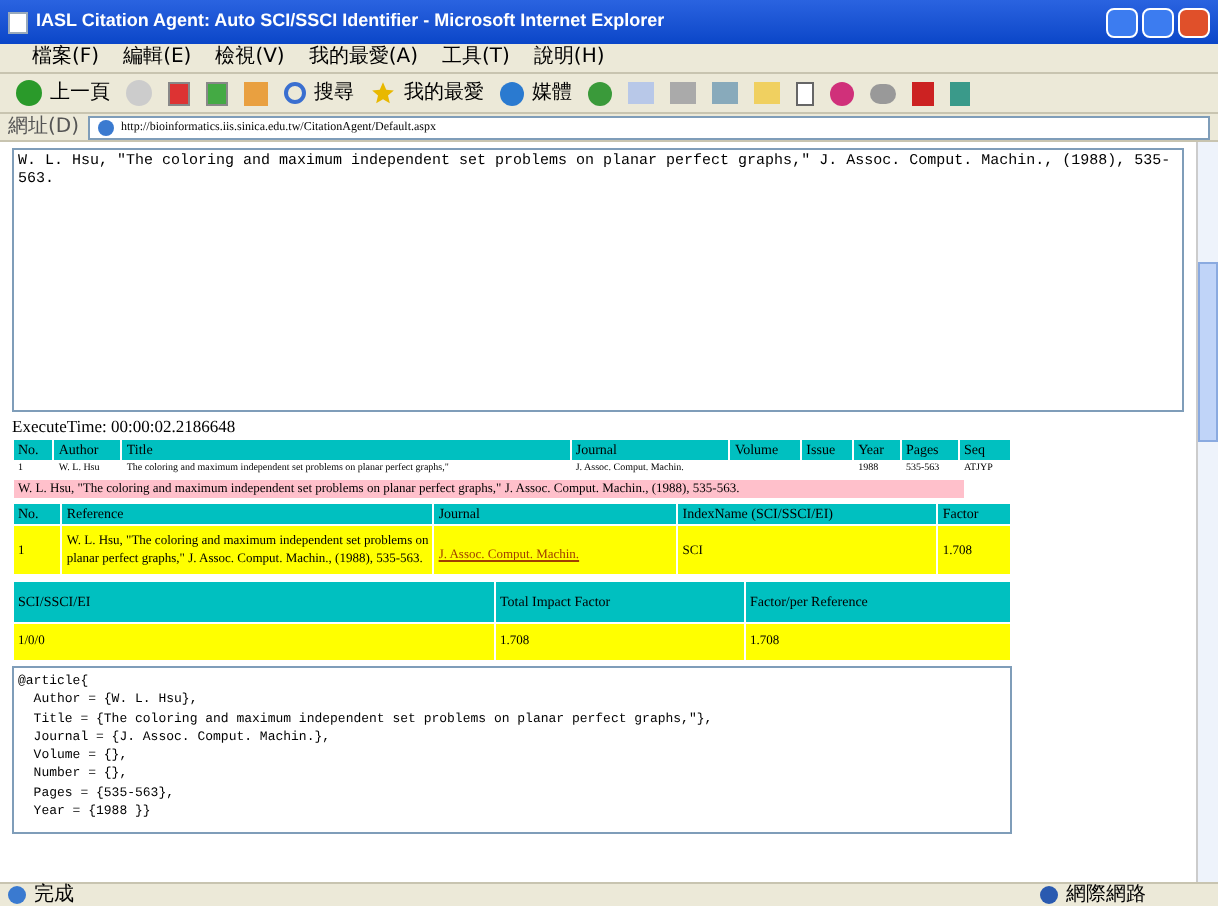 This screenshot has height=906, width=1218. What do you see at coordinates (363, 58) in the screenshot?
I see `menu-item: 我的最愛(A)` at bounding box center [363, 58].